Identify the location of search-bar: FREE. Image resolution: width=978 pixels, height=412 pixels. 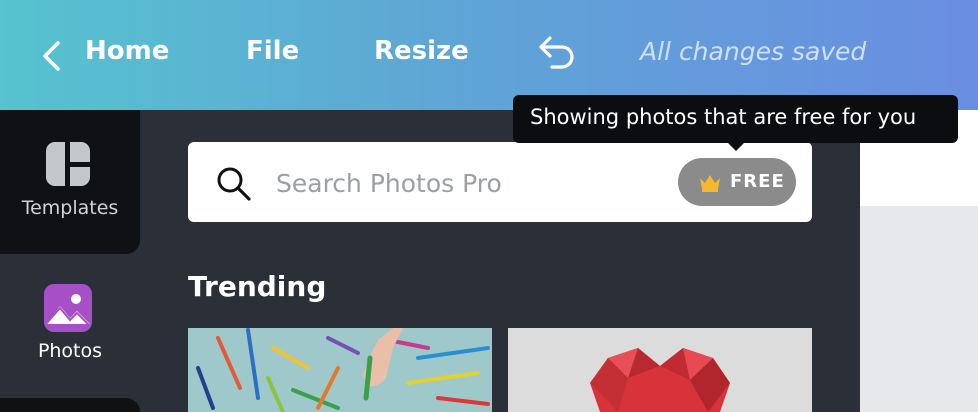
(500, 182).